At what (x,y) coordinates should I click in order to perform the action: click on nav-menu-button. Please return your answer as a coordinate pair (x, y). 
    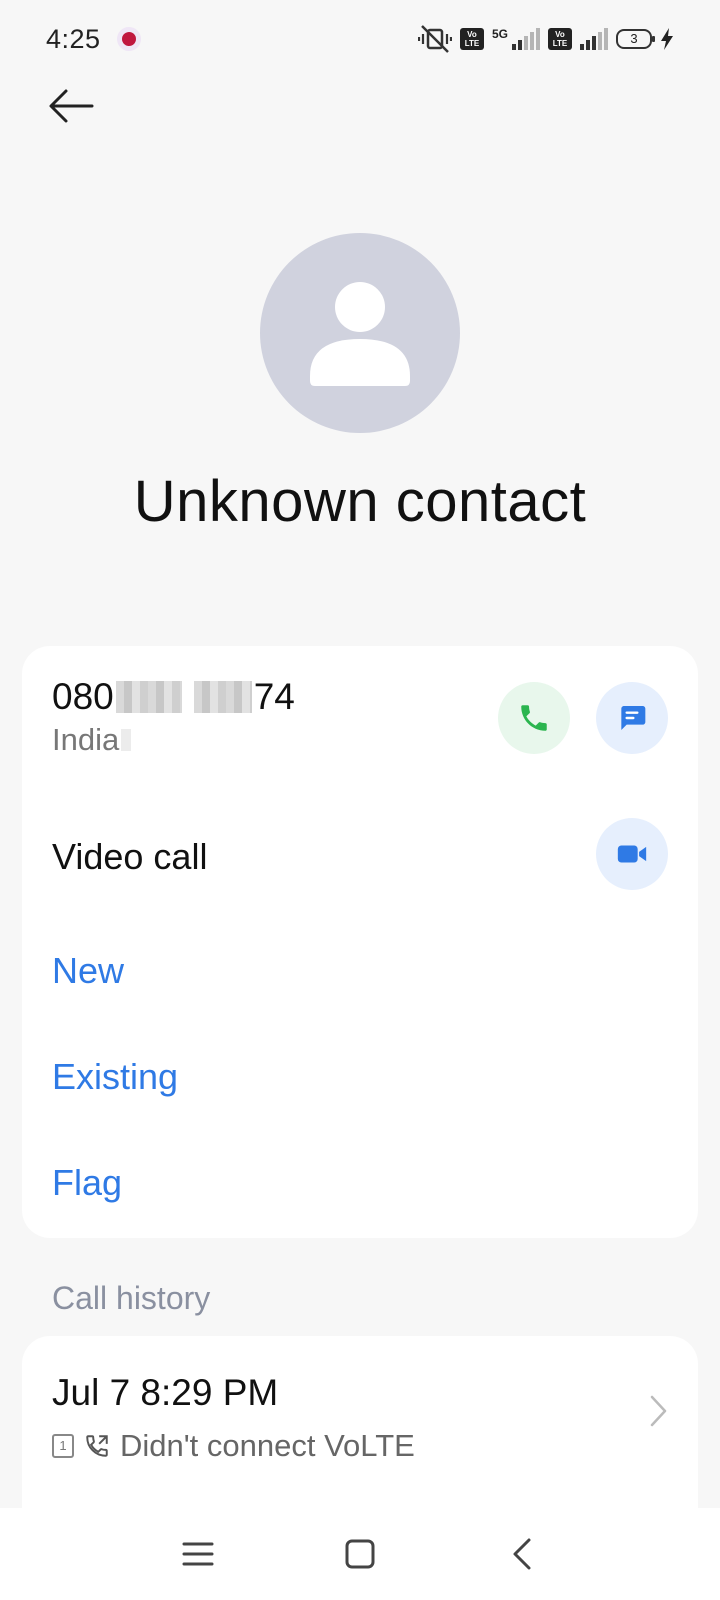
    Looking at the image, I should click on (198, 1554).